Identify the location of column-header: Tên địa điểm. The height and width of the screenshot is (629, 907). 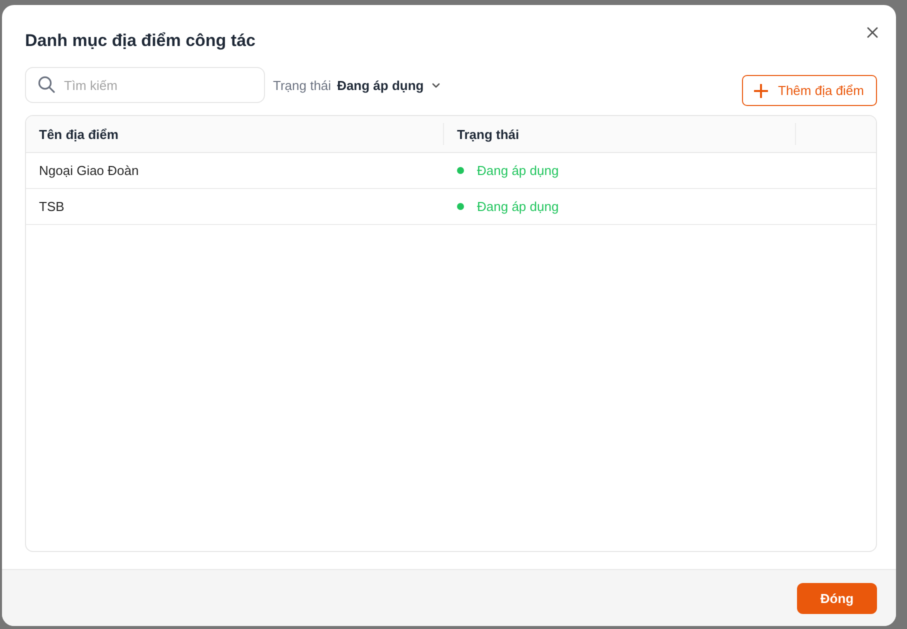
(78, 134).